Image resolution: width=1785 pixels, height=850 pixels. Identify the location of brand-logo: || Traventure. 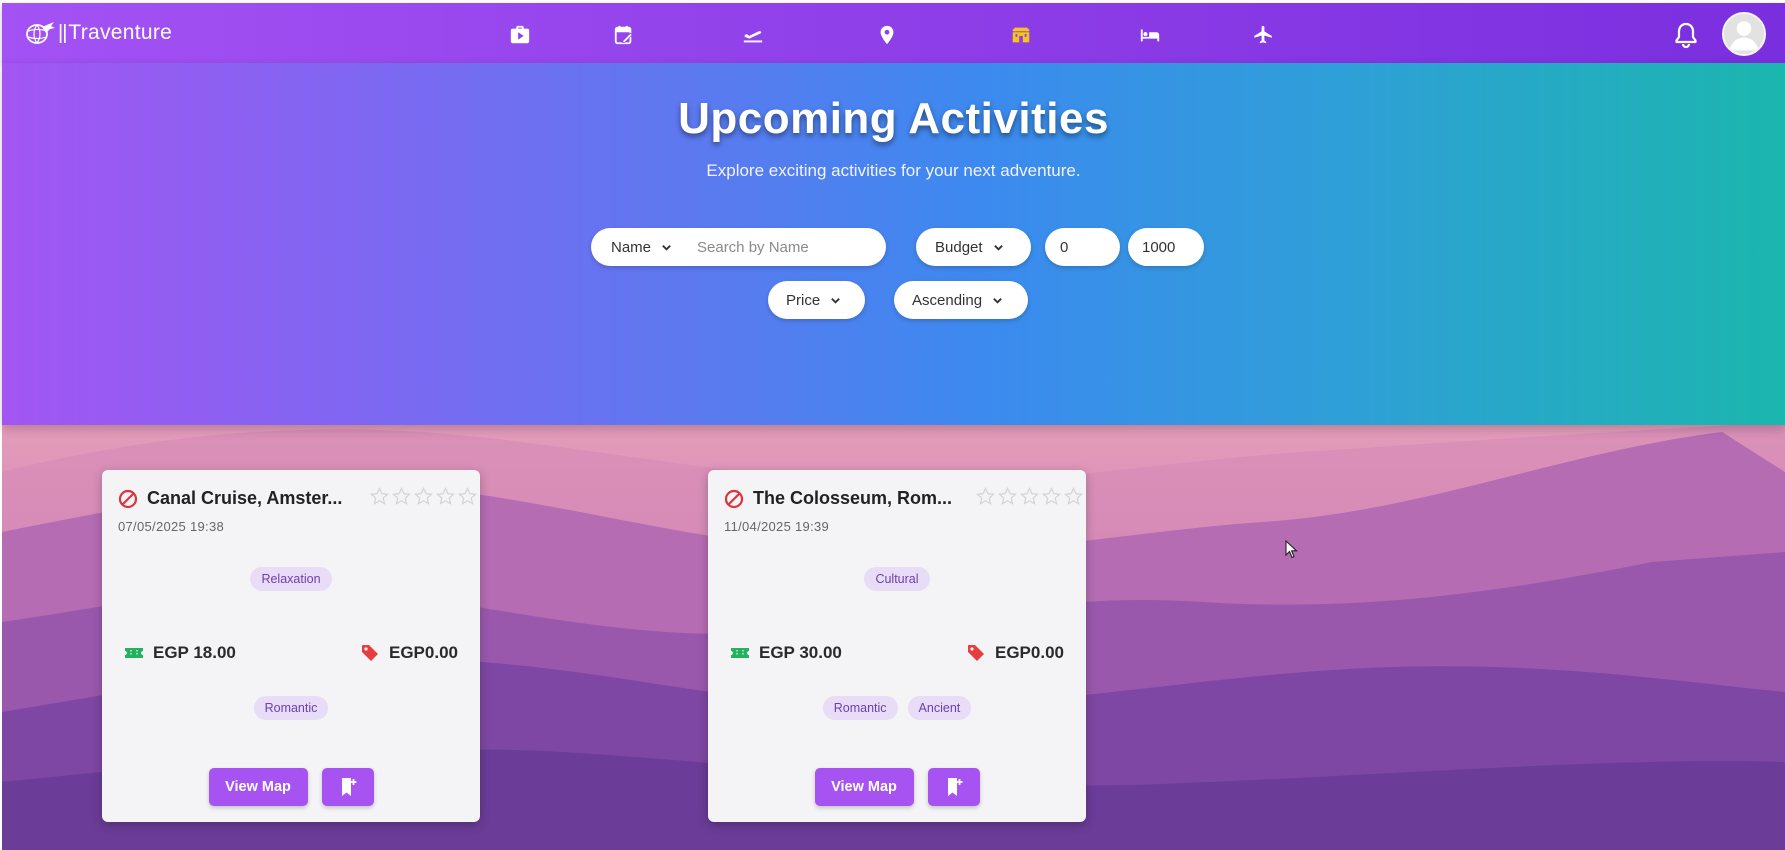
(98, 33).